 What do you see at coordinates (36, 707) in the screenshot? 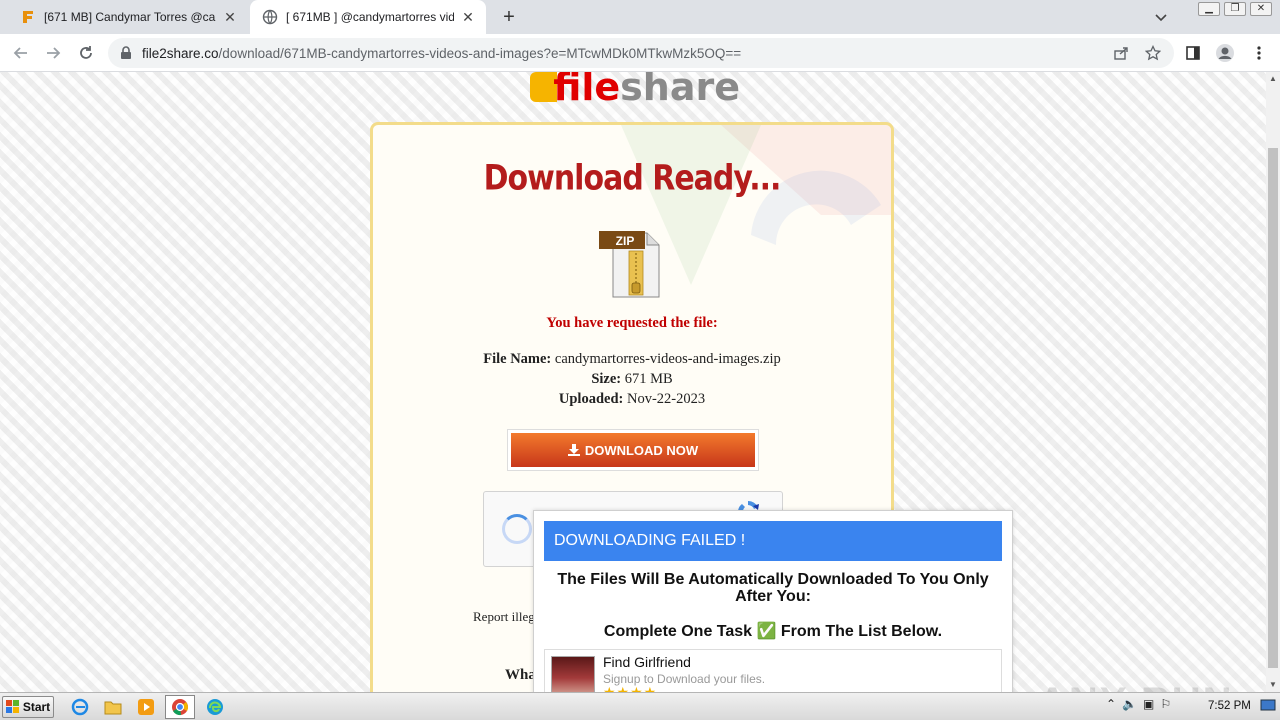
I see `start-label: Start` at bounding box center [36, 707].